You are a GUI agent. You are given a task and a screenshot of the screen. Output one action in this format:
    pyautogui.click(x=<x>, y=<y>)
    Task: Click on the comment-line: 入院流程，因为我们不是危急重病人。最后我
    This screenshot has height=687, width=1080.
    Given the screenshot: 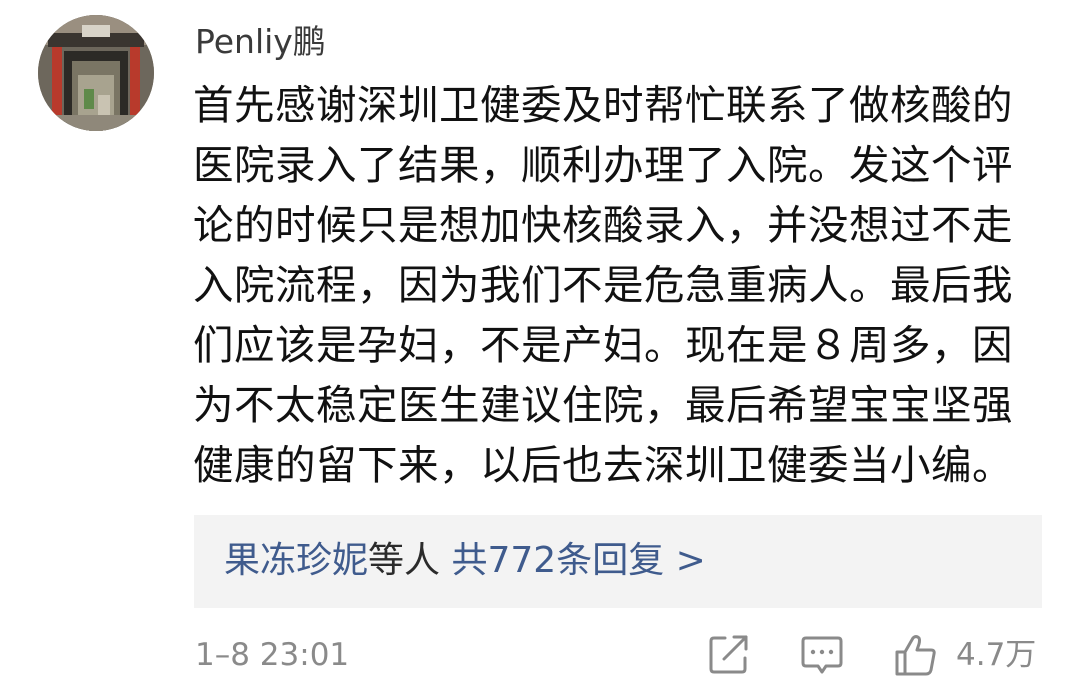 What is the action you would take?
    pyautogui.click(x=603, y=285)
    